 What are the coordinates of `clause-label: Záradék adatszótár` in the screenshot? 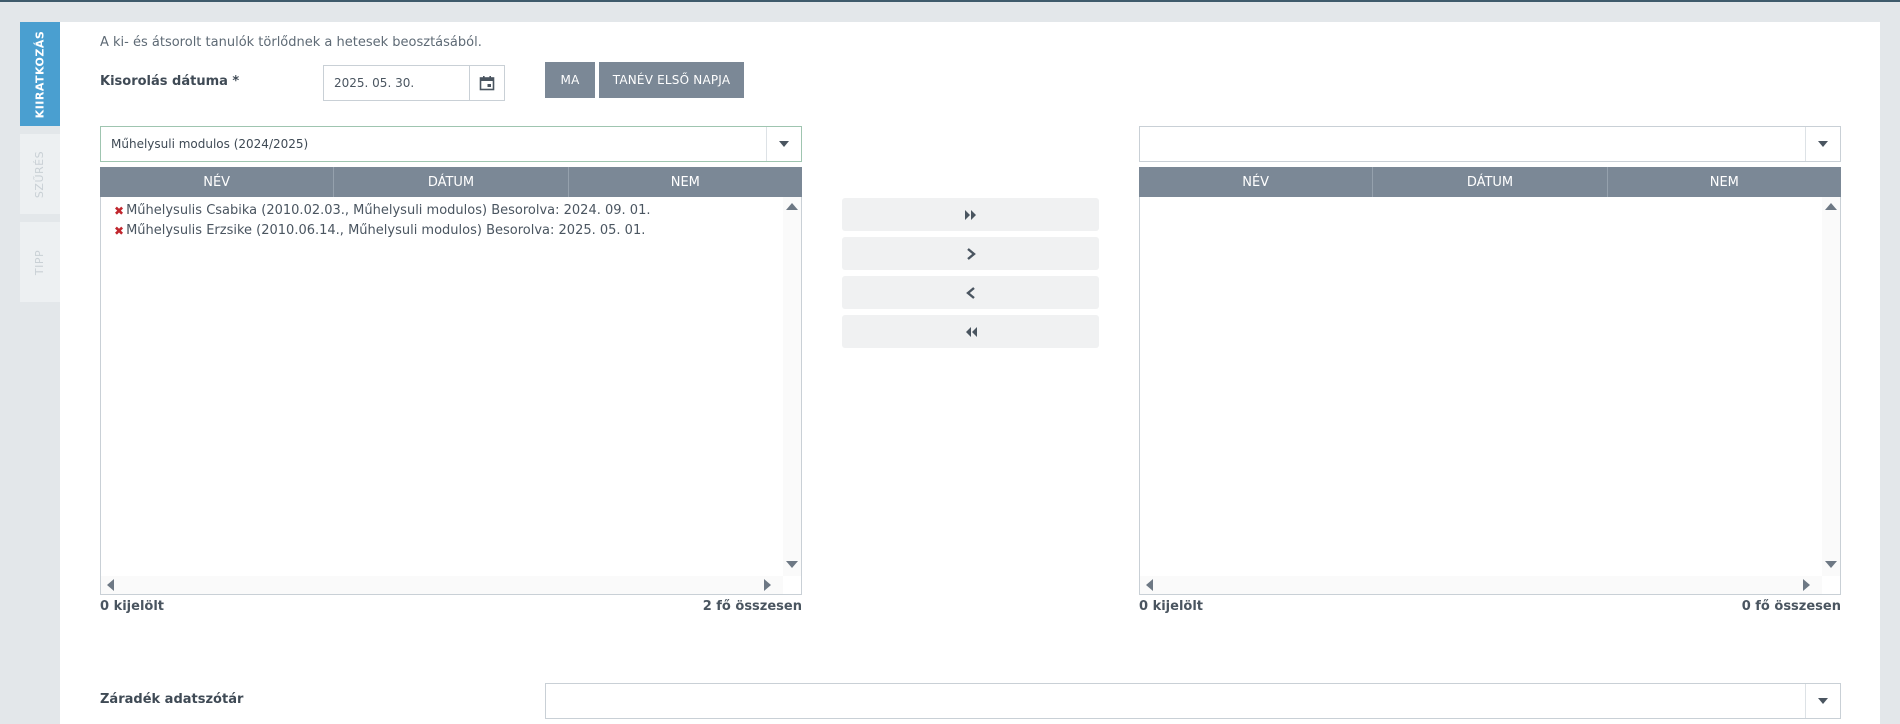 It's located at (172, 699).